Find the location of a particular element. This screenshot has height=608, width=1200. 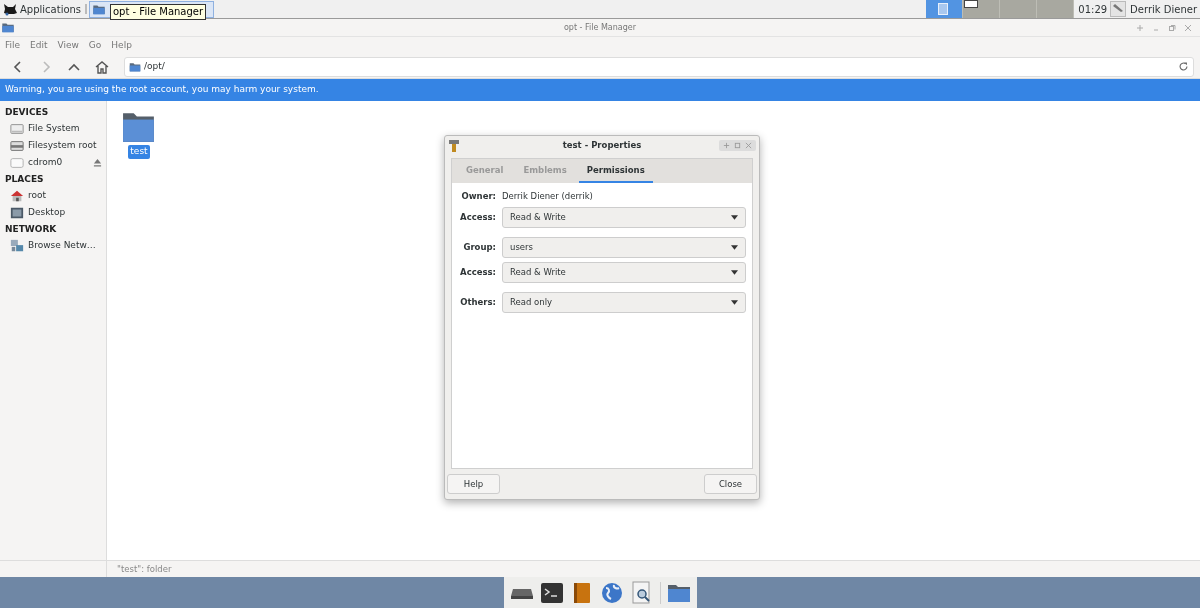

tooltip: opt - File Manager is located at coordinates (158, 12).